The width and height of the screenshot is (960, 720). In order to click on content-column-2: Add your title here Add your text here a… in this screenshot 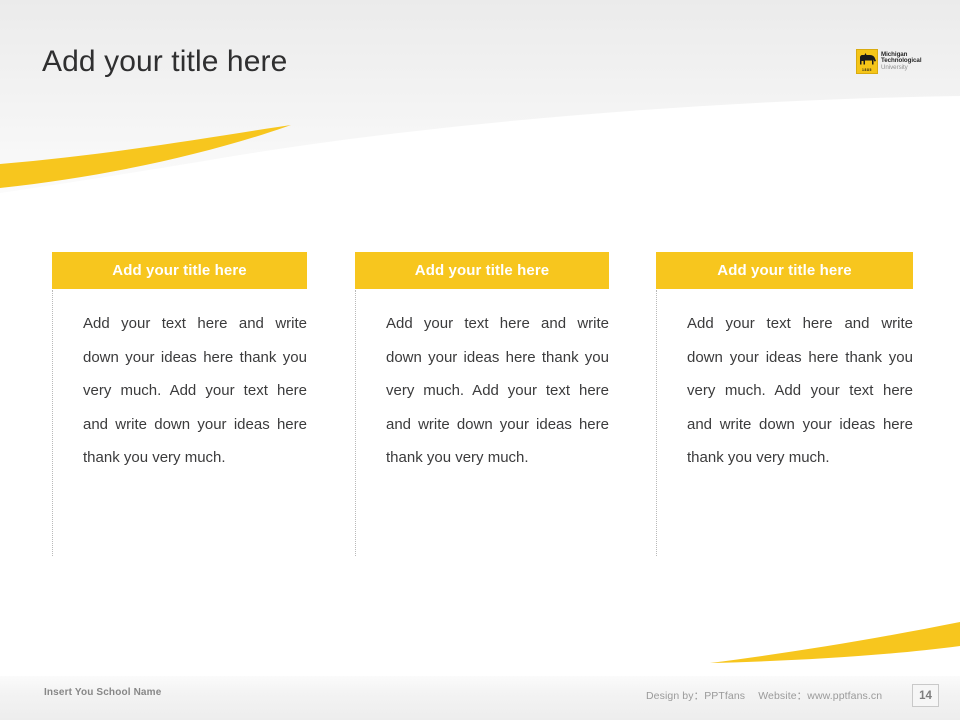, I will do `click(482, 404)`.